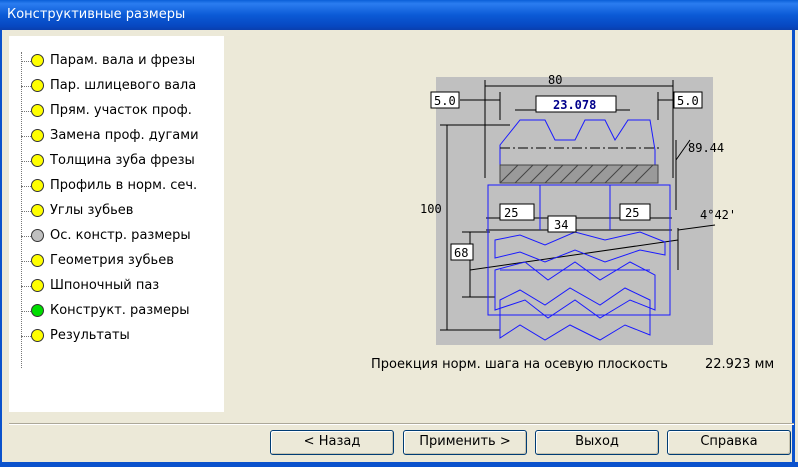  I want to click on dim-center: 34, so click(561, 225).